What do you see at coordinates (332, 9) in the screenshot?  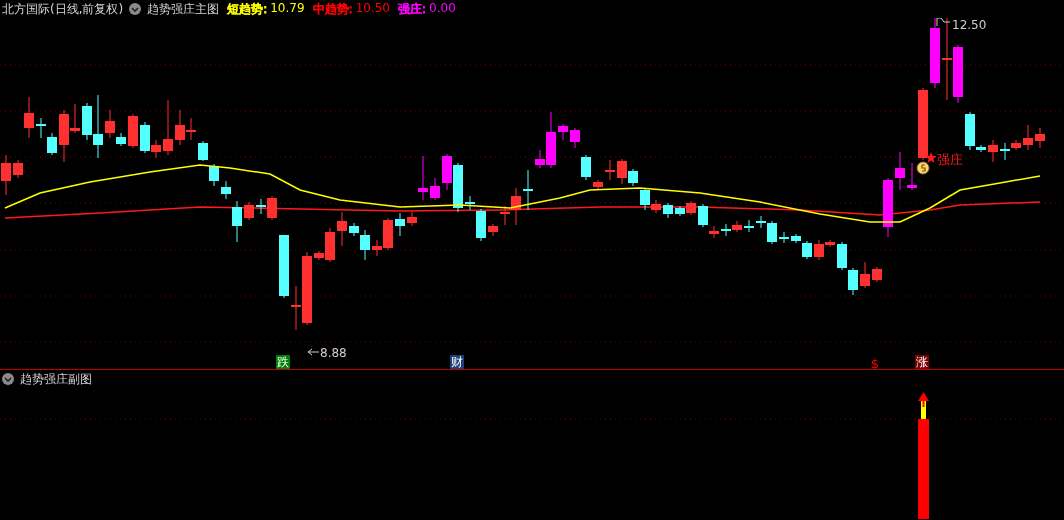 I see `legend-label: 中趋势:` at bounding box center [332, 9].